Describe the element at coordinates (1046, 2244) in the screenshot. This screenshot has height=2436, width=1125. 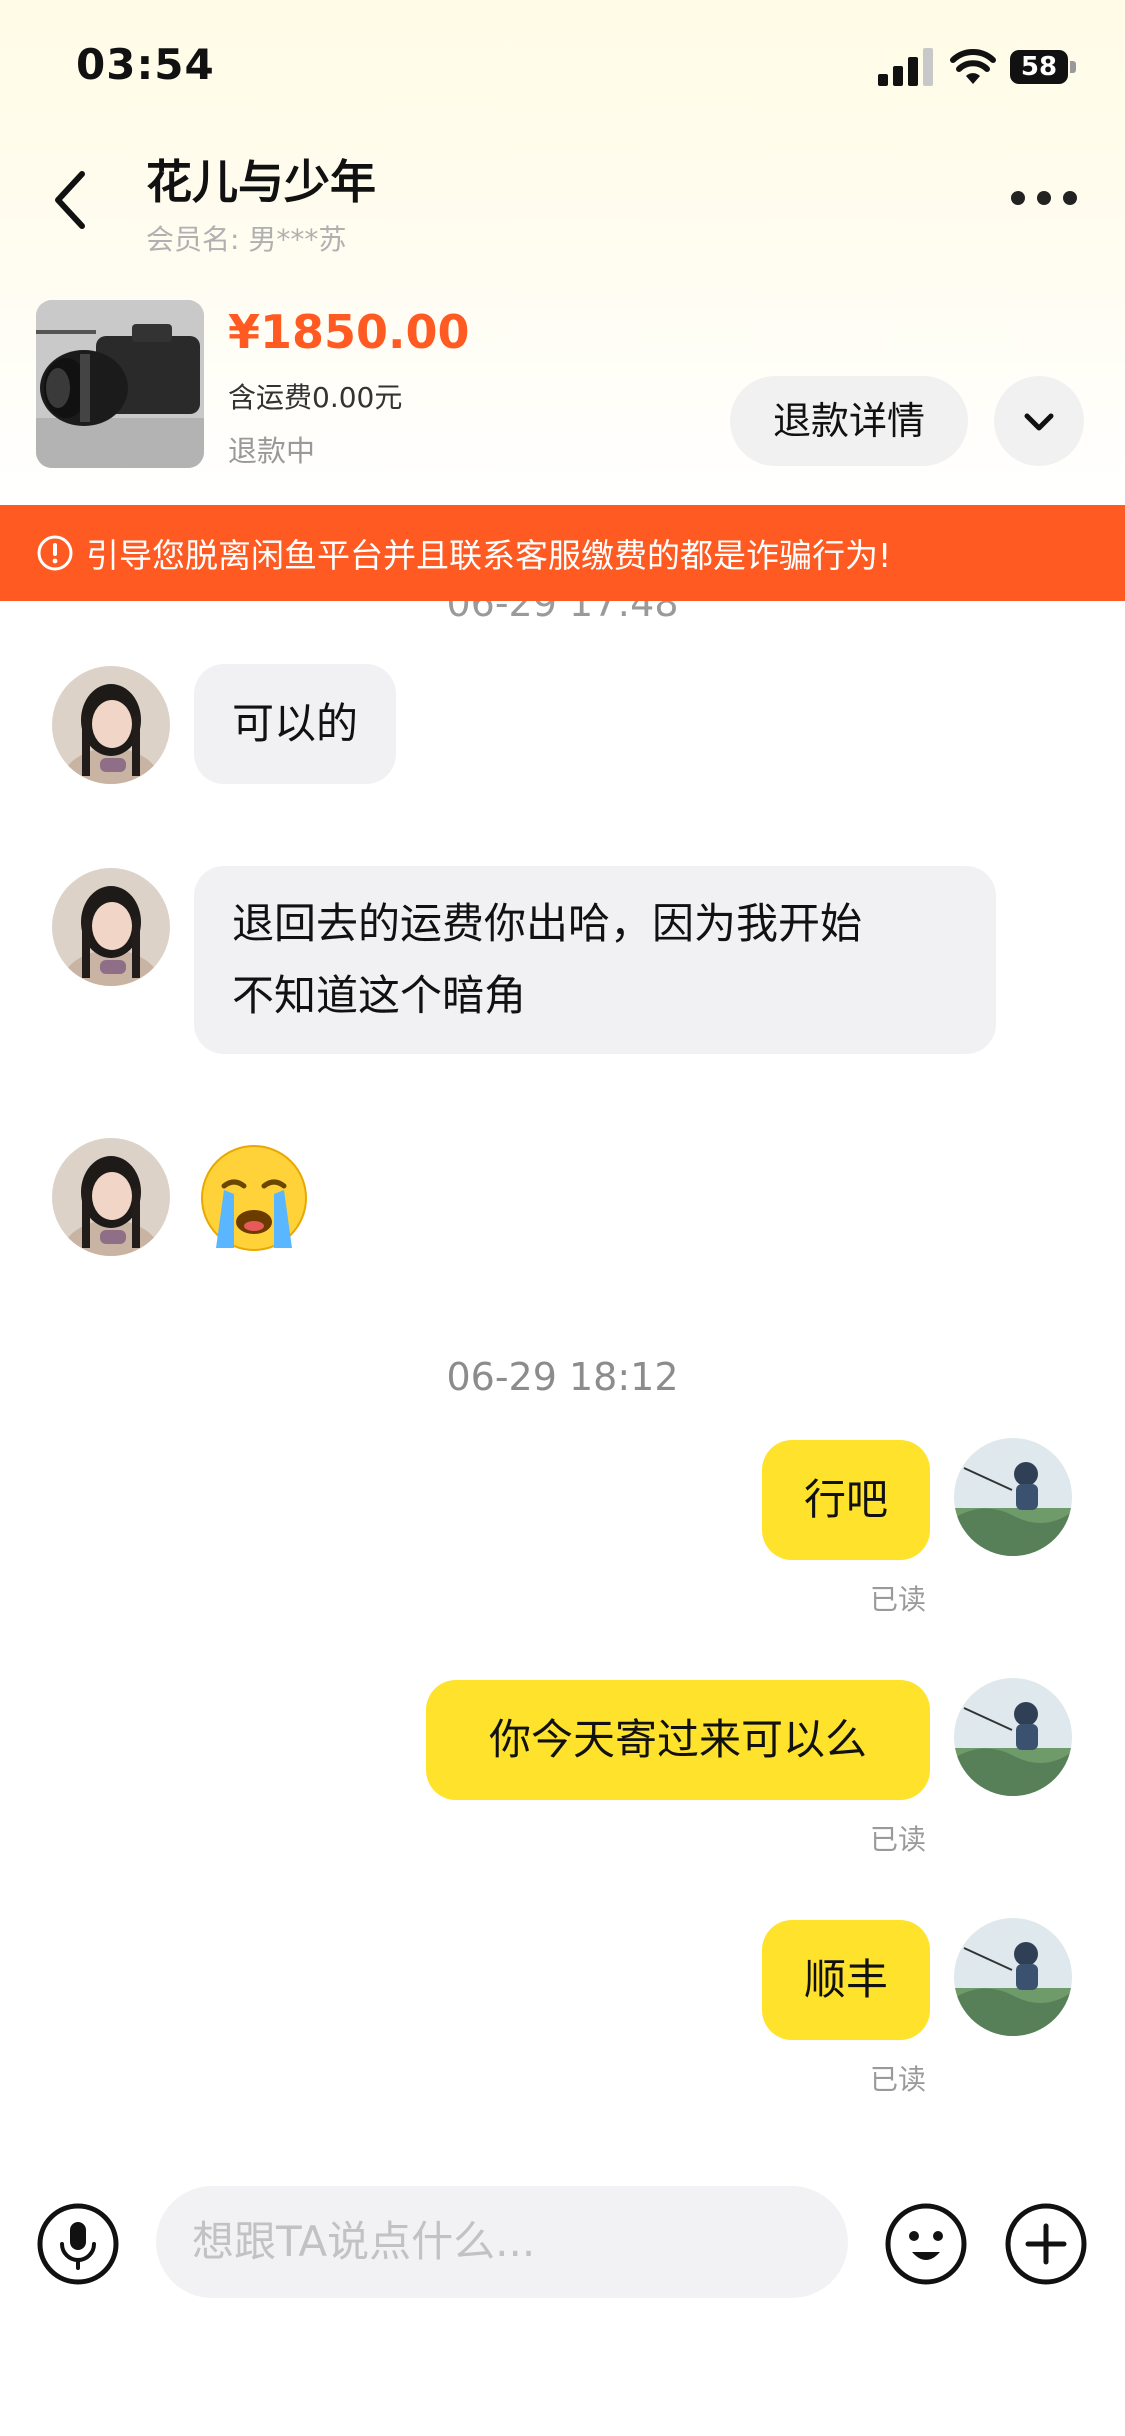
I see `plus-button` at that location.